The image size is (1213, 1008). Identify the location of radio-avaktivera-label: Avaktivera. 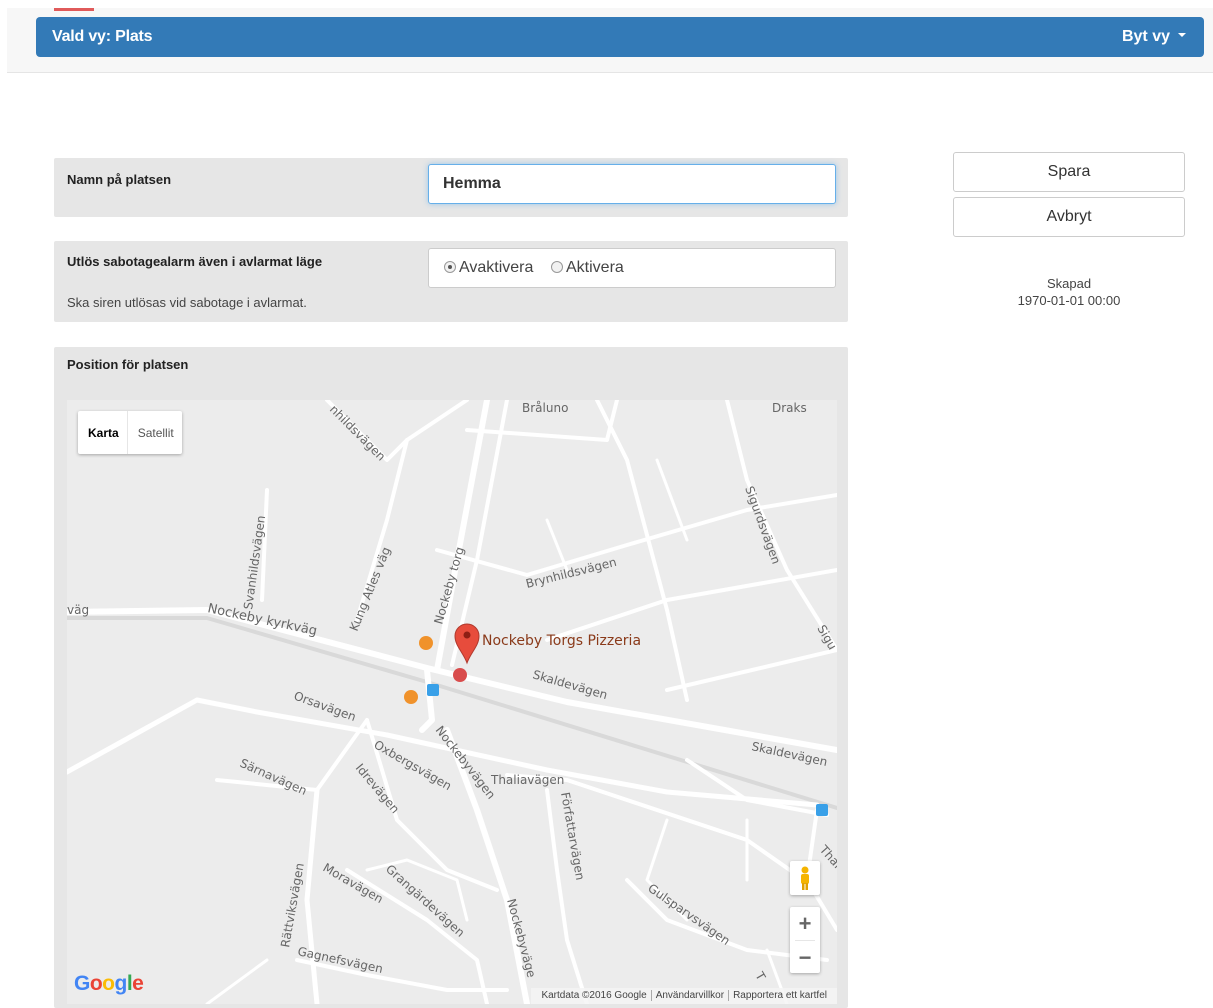
(496, 267).